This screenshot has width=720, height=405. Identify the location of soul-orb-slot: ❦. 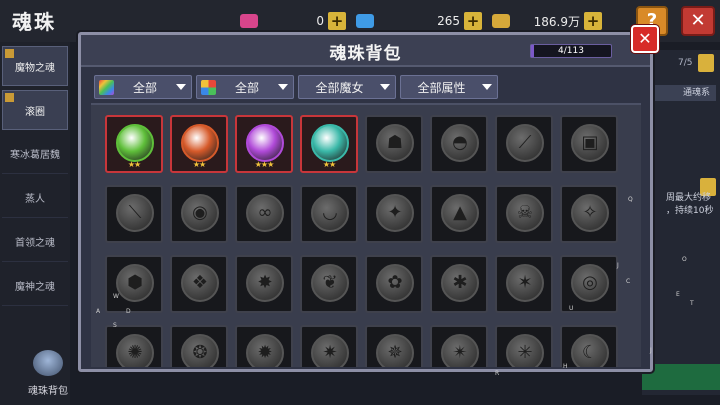
(329, 284).